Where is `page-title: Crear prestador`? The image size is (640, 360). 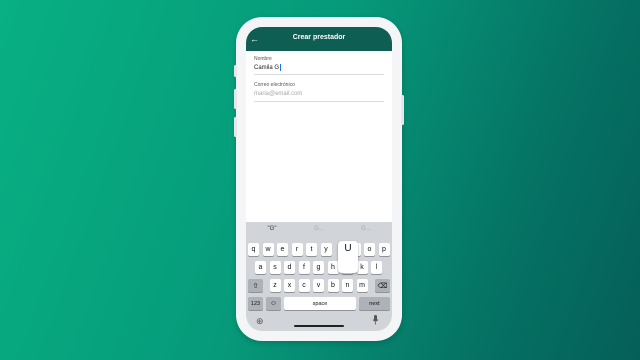
page-title: Crear prestador is located at coordinates (319, 37).